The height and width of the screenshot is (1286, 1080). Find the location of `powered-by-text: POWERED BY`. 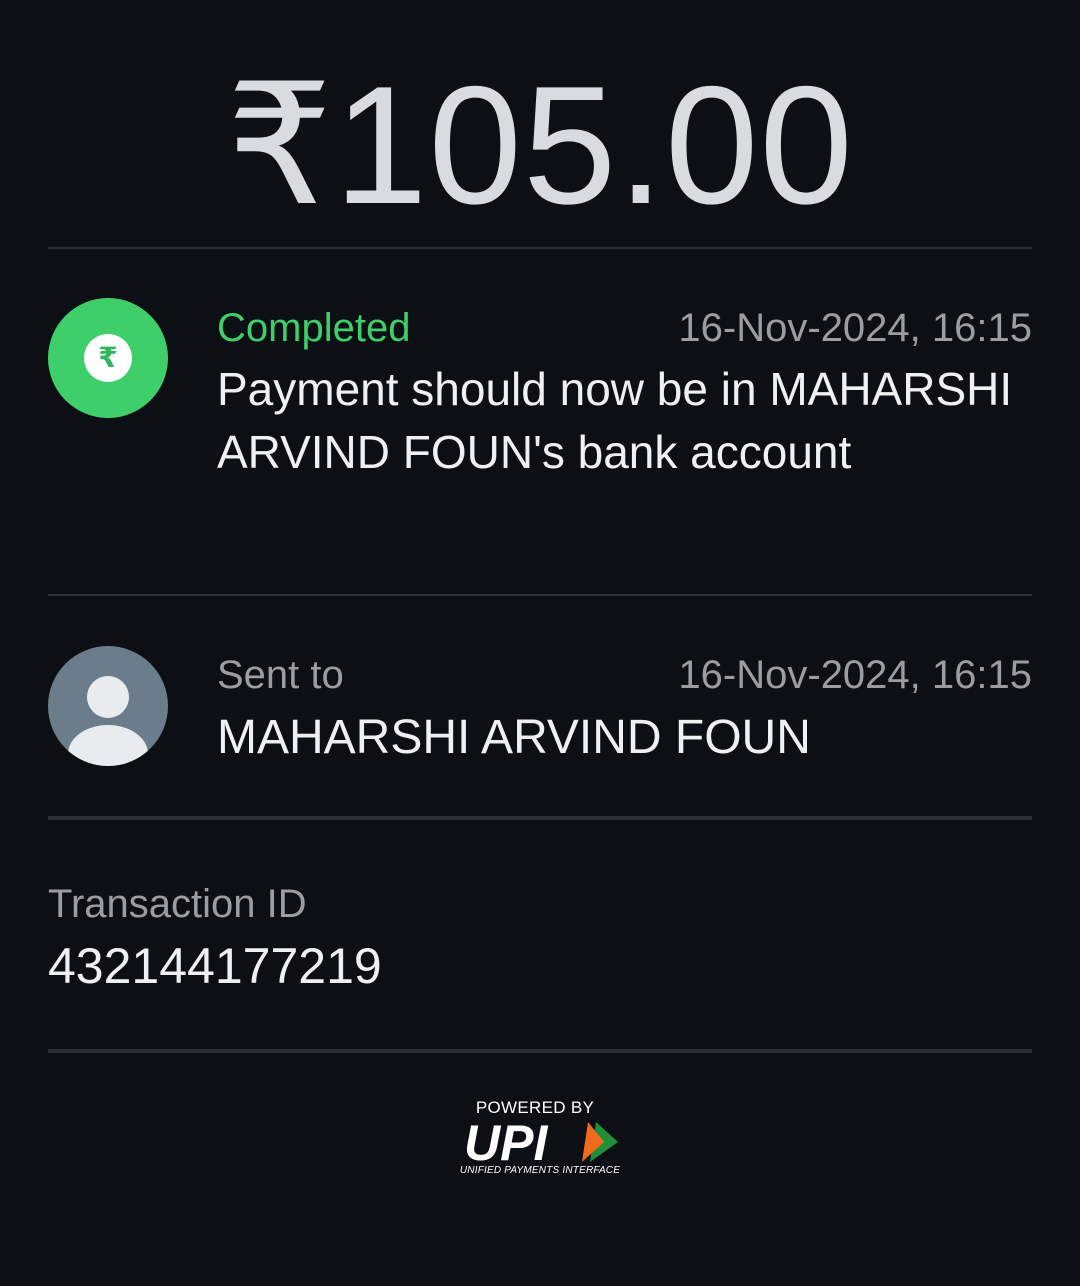

powered-by-text: POWERED BY is located at coordinates (535, 1107).